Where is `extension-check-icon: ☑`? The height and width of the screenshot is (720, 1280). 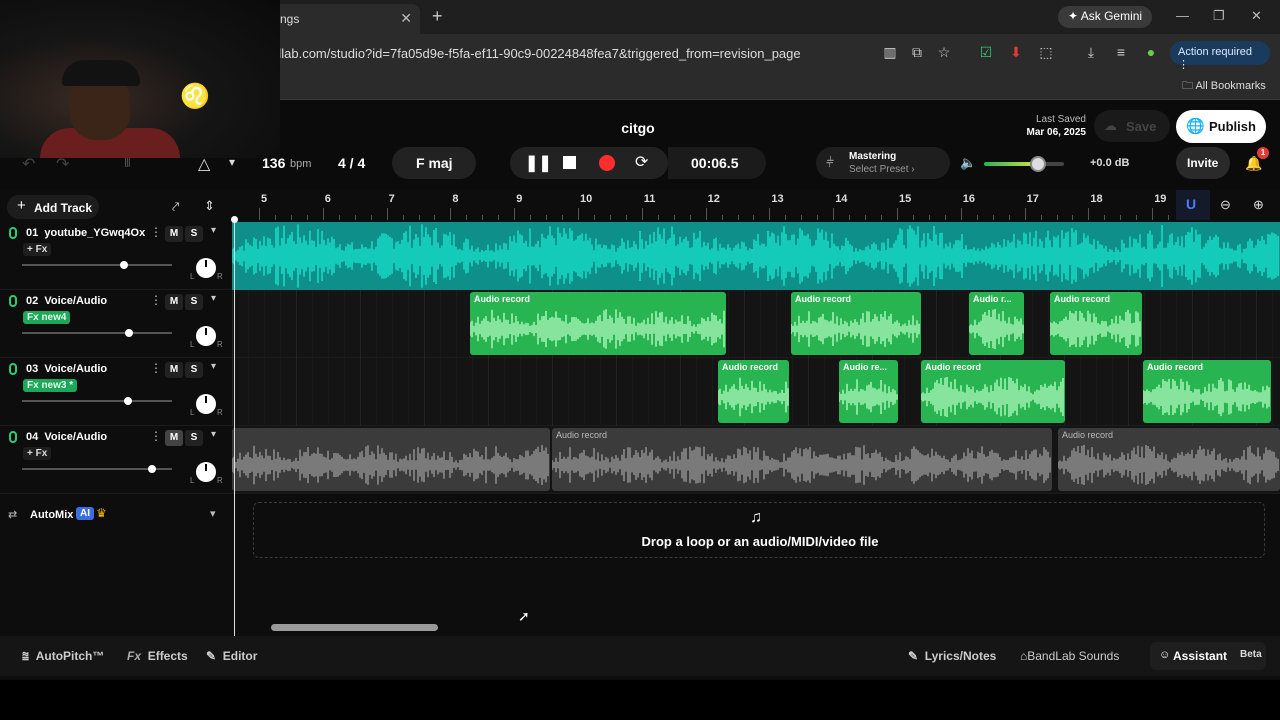 extension-check-icon: ☑ is located at coordinates (986, 52).